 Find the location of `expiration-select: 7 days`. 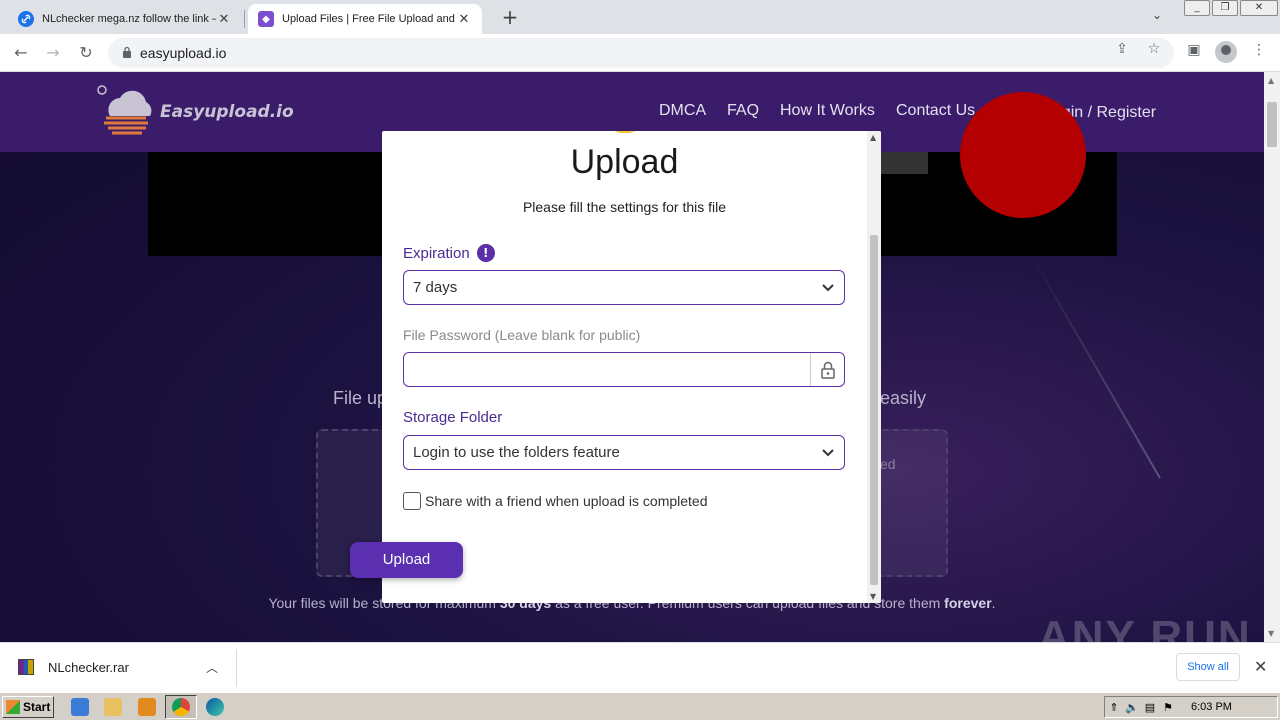

expiration-select: 7 days is located at coordinates (624, 287).